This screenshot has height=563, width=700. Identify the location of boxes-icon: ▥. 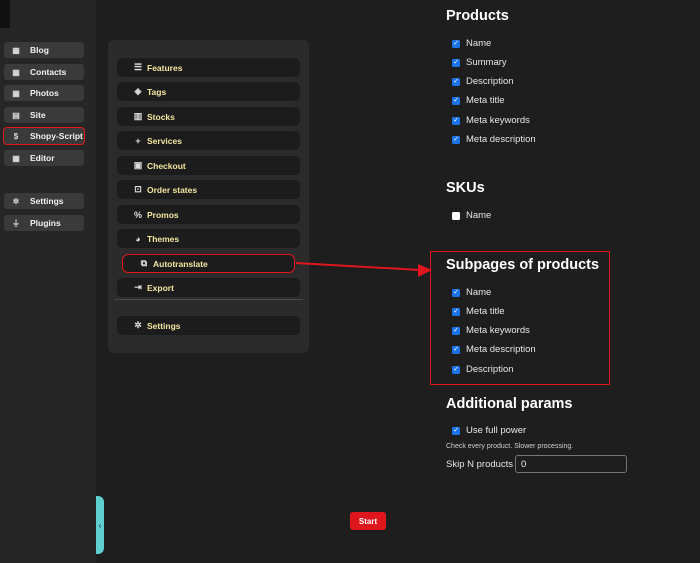
(138, 116).